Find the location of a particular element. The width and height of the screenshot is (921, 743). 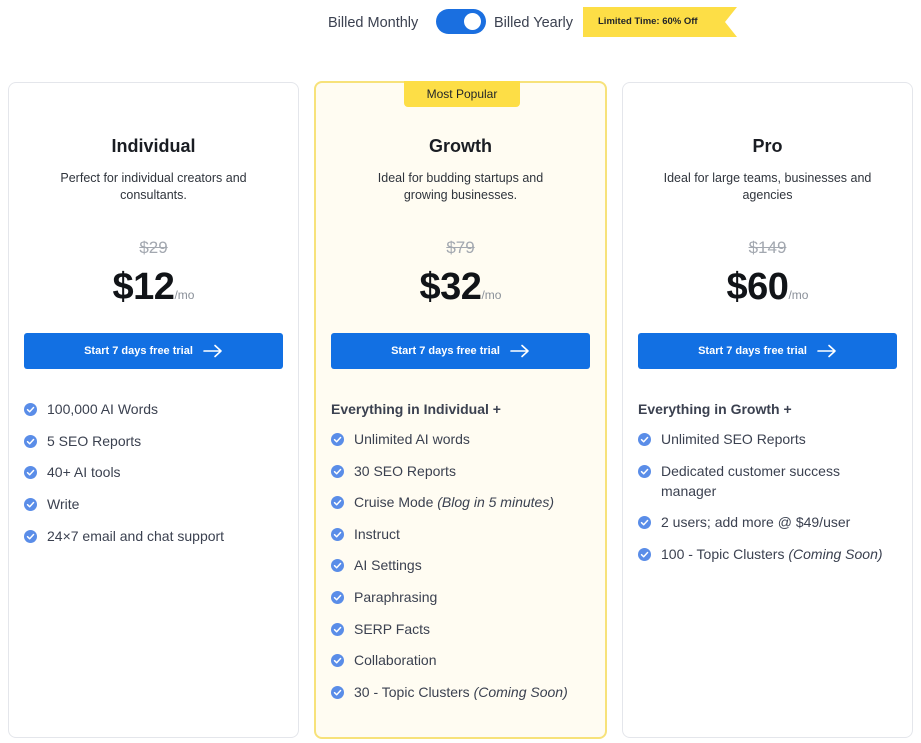

feature-item: 24×7 email and chat support is located at coordinates (156, 536).